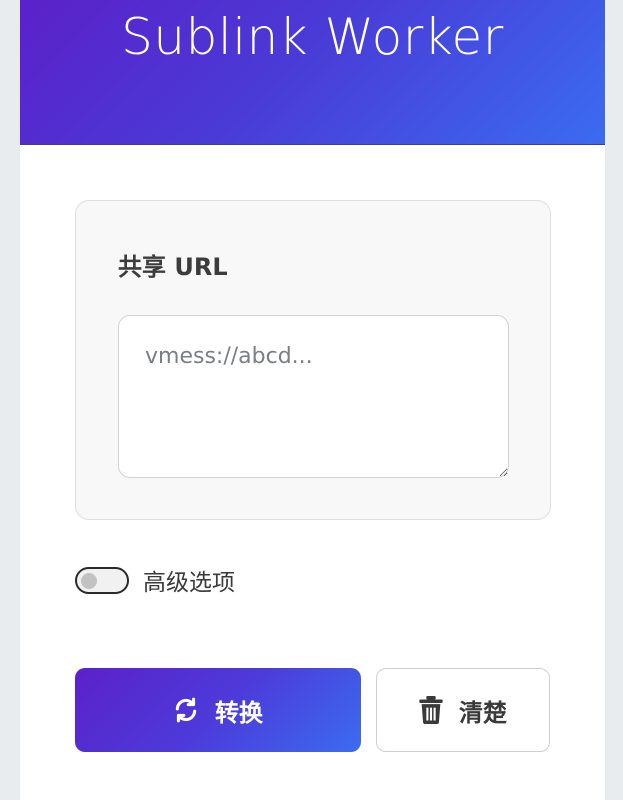 The image size is (623, 800). Describe the element at coordinates (313, 396) in the screenshot. I see `share-url-input` at that location.